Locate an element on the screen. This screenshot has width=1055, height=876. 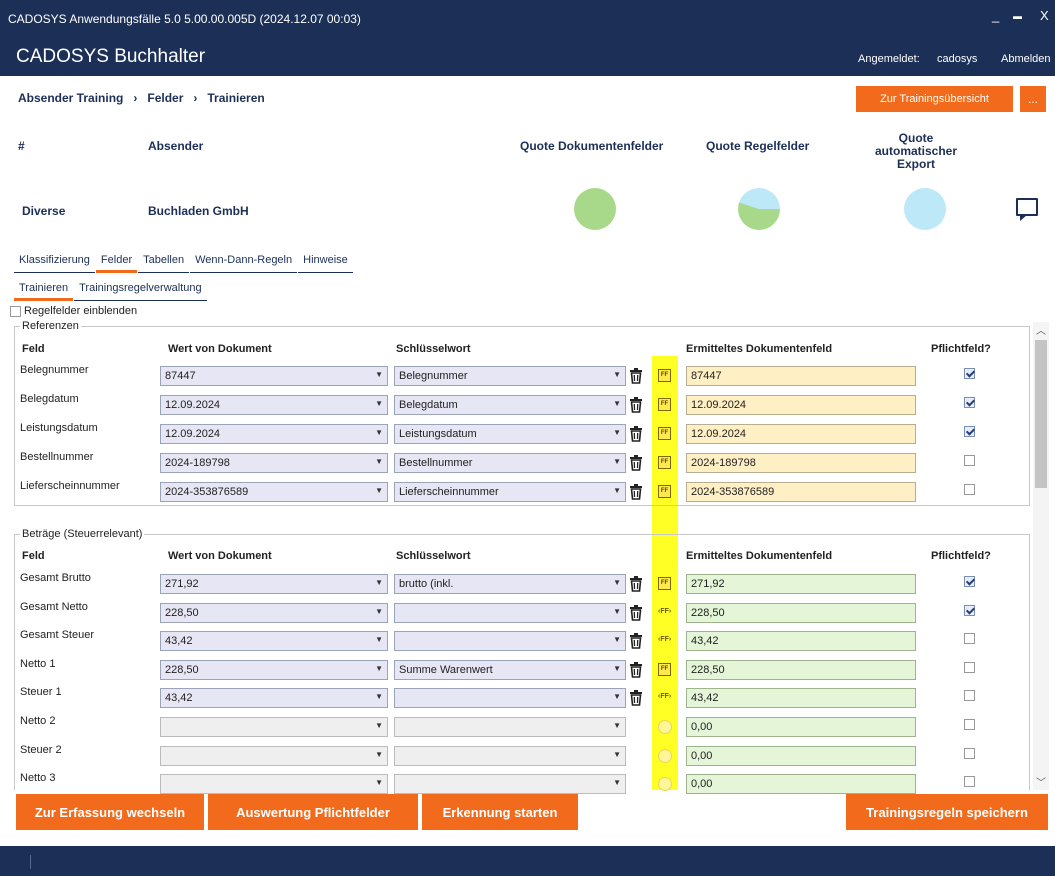
maximize-icon: ▬ is located at coordinates (1017, 16).